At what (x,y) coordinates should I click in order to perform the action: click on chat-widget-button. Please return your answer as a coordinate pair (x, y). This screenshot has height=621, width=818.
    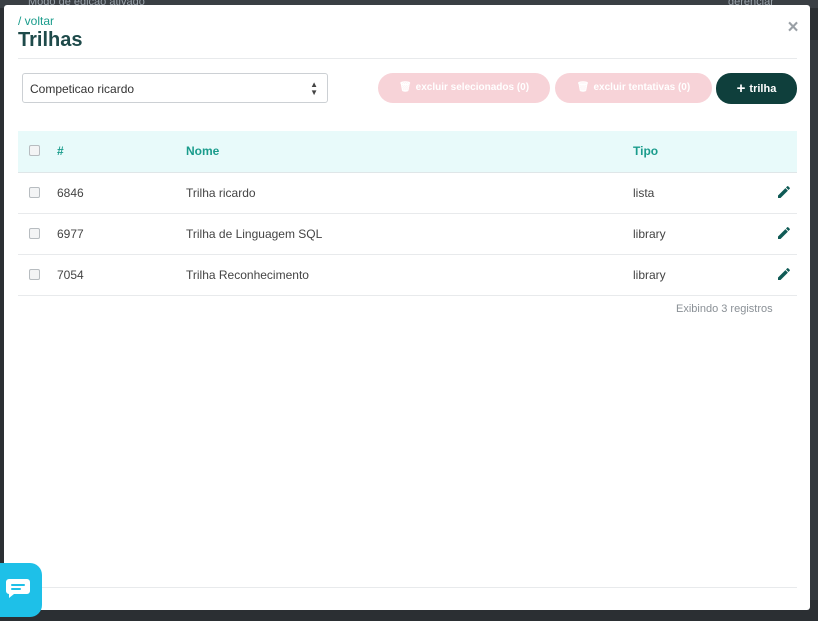
    Looking at the image, I should click on (21, 590).